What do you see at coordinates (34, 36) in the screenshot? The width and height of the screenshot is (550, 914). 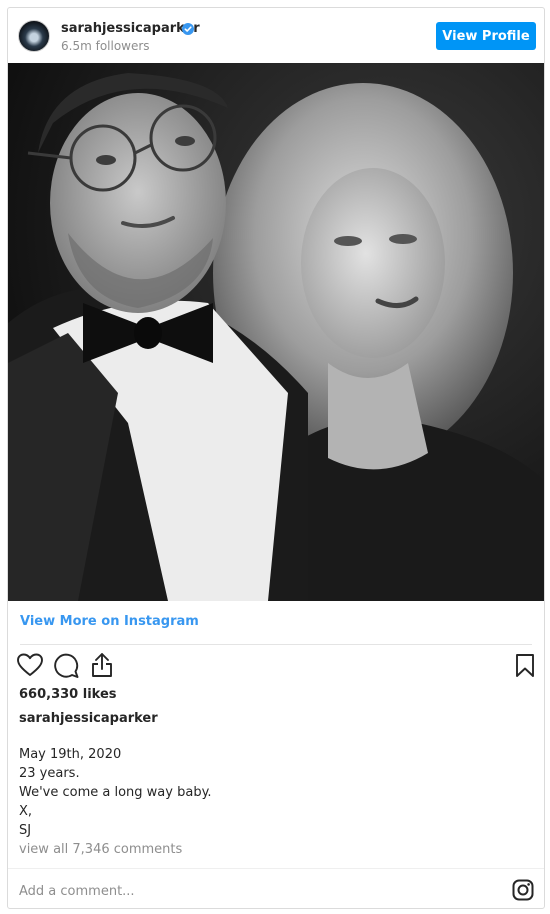 I see `avatar` at bounding box center [34, 36].